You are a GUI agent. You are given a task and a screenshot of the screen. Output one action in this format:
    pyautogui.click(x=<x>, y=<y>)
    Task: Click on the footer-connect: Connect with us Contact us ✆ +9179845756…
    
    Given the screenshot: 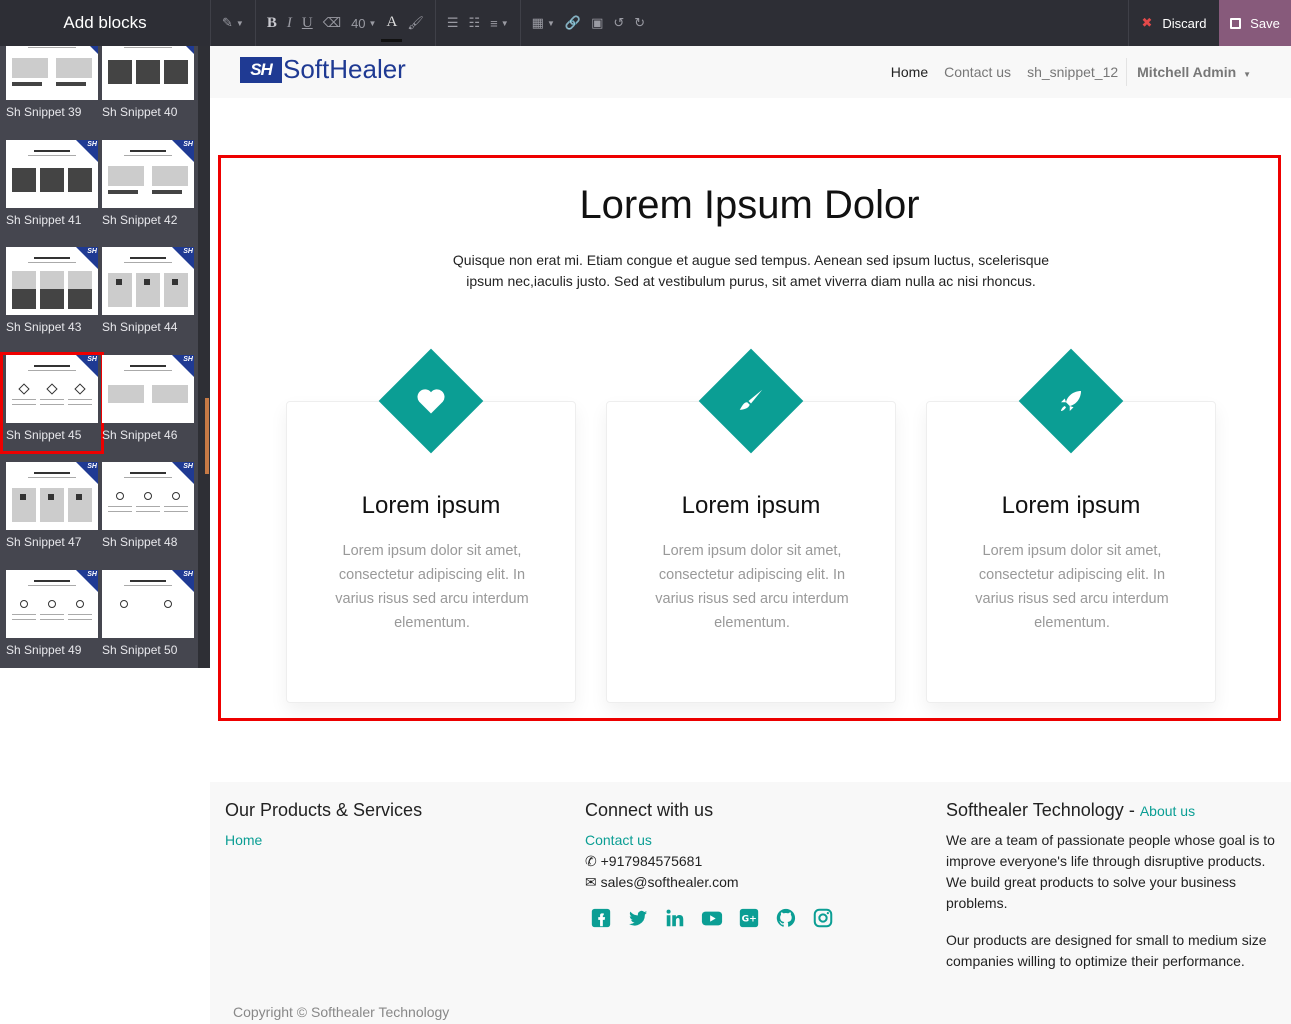 What is the action you would take?
    pyautogui.click(x=717, y=864)
    